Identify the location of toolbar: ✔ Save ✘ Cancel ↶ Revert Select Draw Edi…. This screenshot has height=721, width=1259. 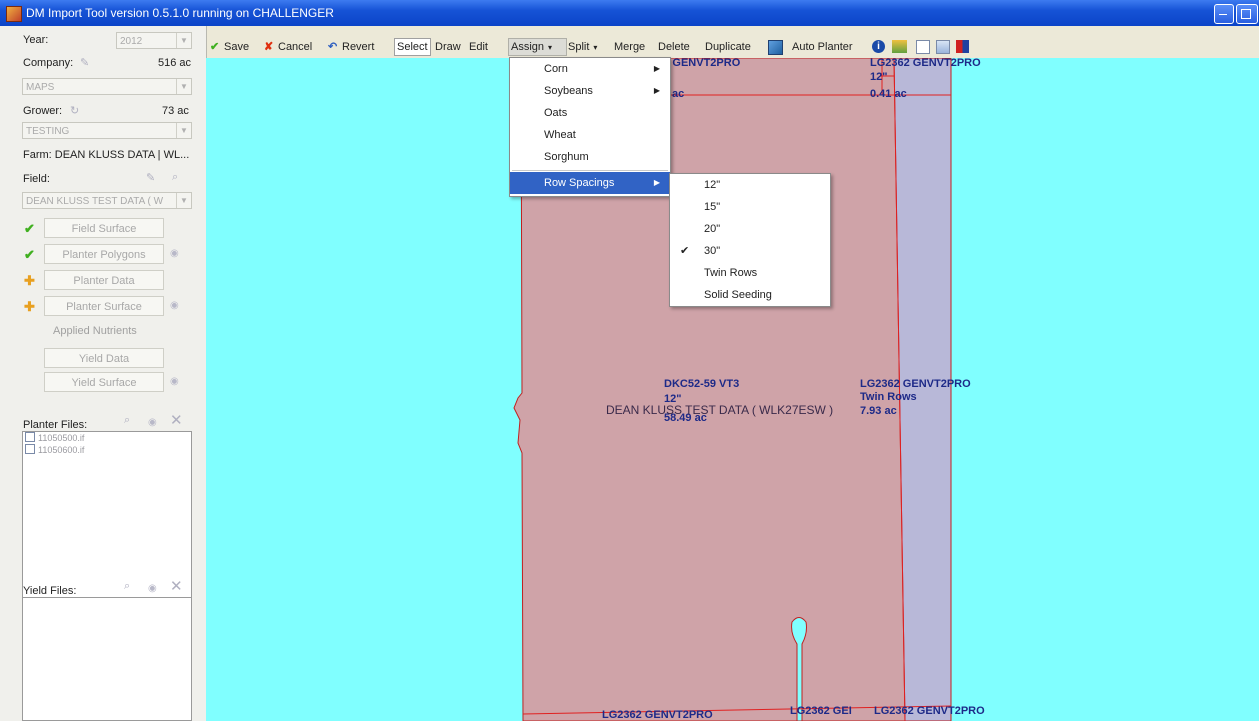
(732, 47).